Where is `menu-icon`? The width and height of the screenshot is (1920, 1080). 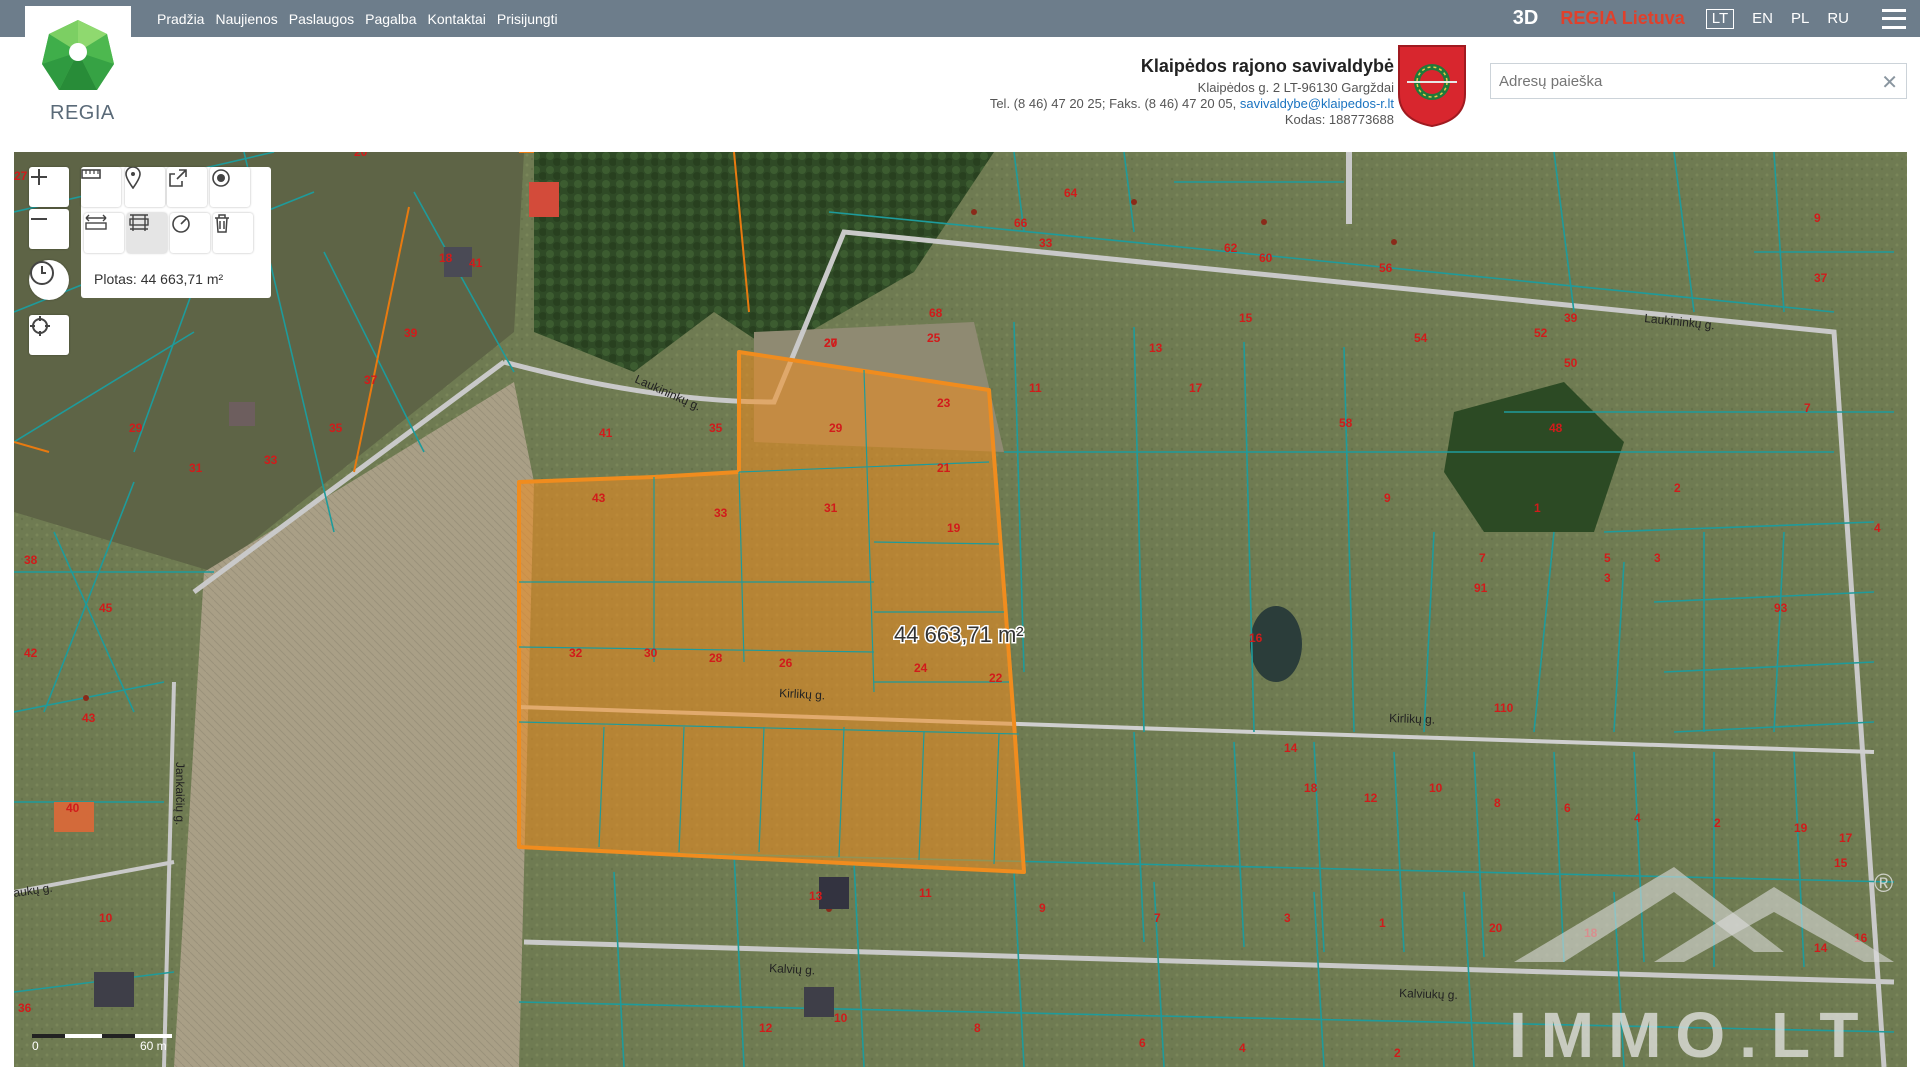
menu-icon is located at coordinates (1894, 18).